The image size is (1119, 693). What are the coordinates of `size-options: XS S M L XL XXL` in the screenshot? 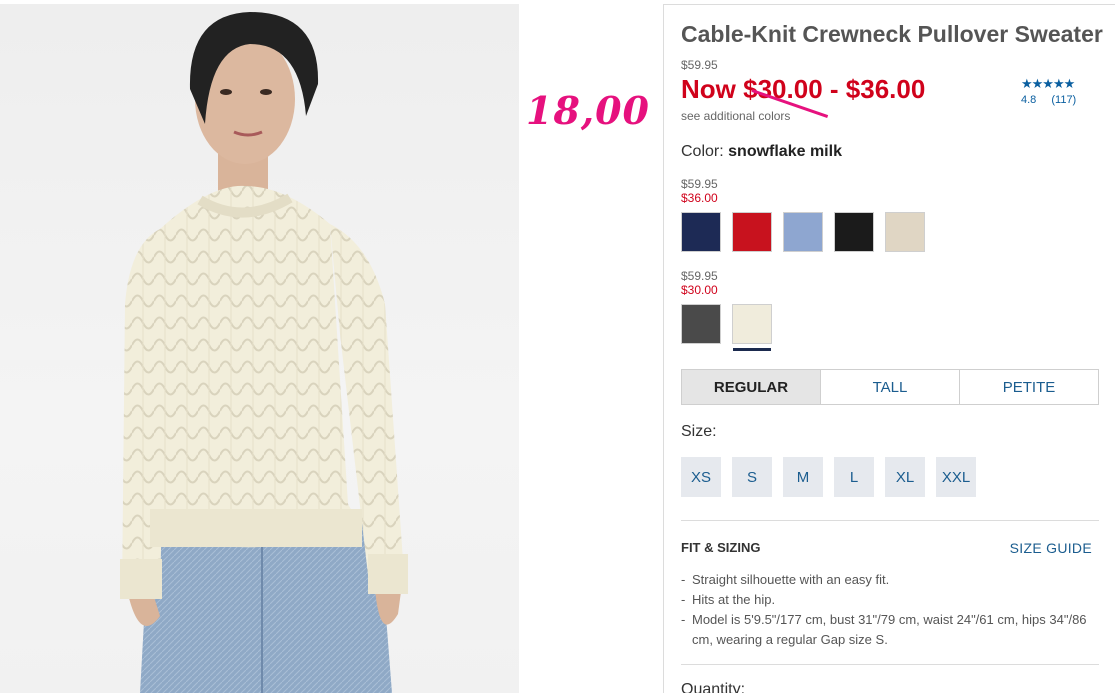 It's located at (834, 477).